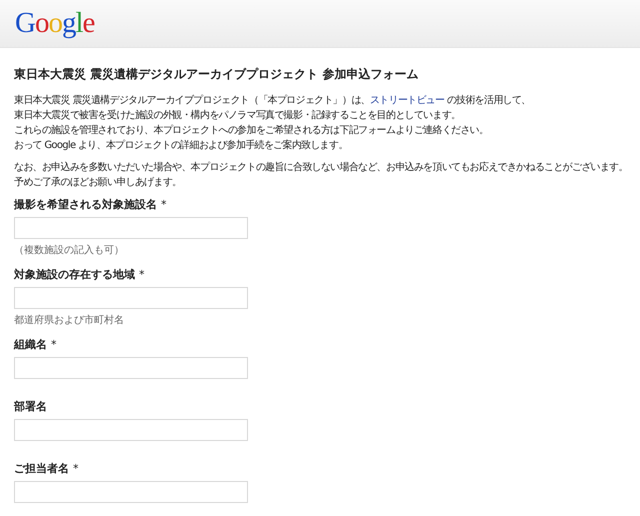 The image size is (640, 516). What do you see at coordinates (272, 123) in the screenshot?
I see `intro-paragraph: 東日本大震災 震災遺構デジタルアーカイブプロジェクト（「本プロジェクト」）は、ストリートビュー の技術を活用して、 東日本大震災で被害を受けた施設の外観・構内をパノラマ写真で撮影・記録することを目的としています。 これらの施設を管理されており、本プロジェクトへの参加をご希望される方は下記フォームよりご連絡ください。 おって Google より、本プロジェクトの詳細および参加手続をご案内致します。` at bounding box center [272, 123].